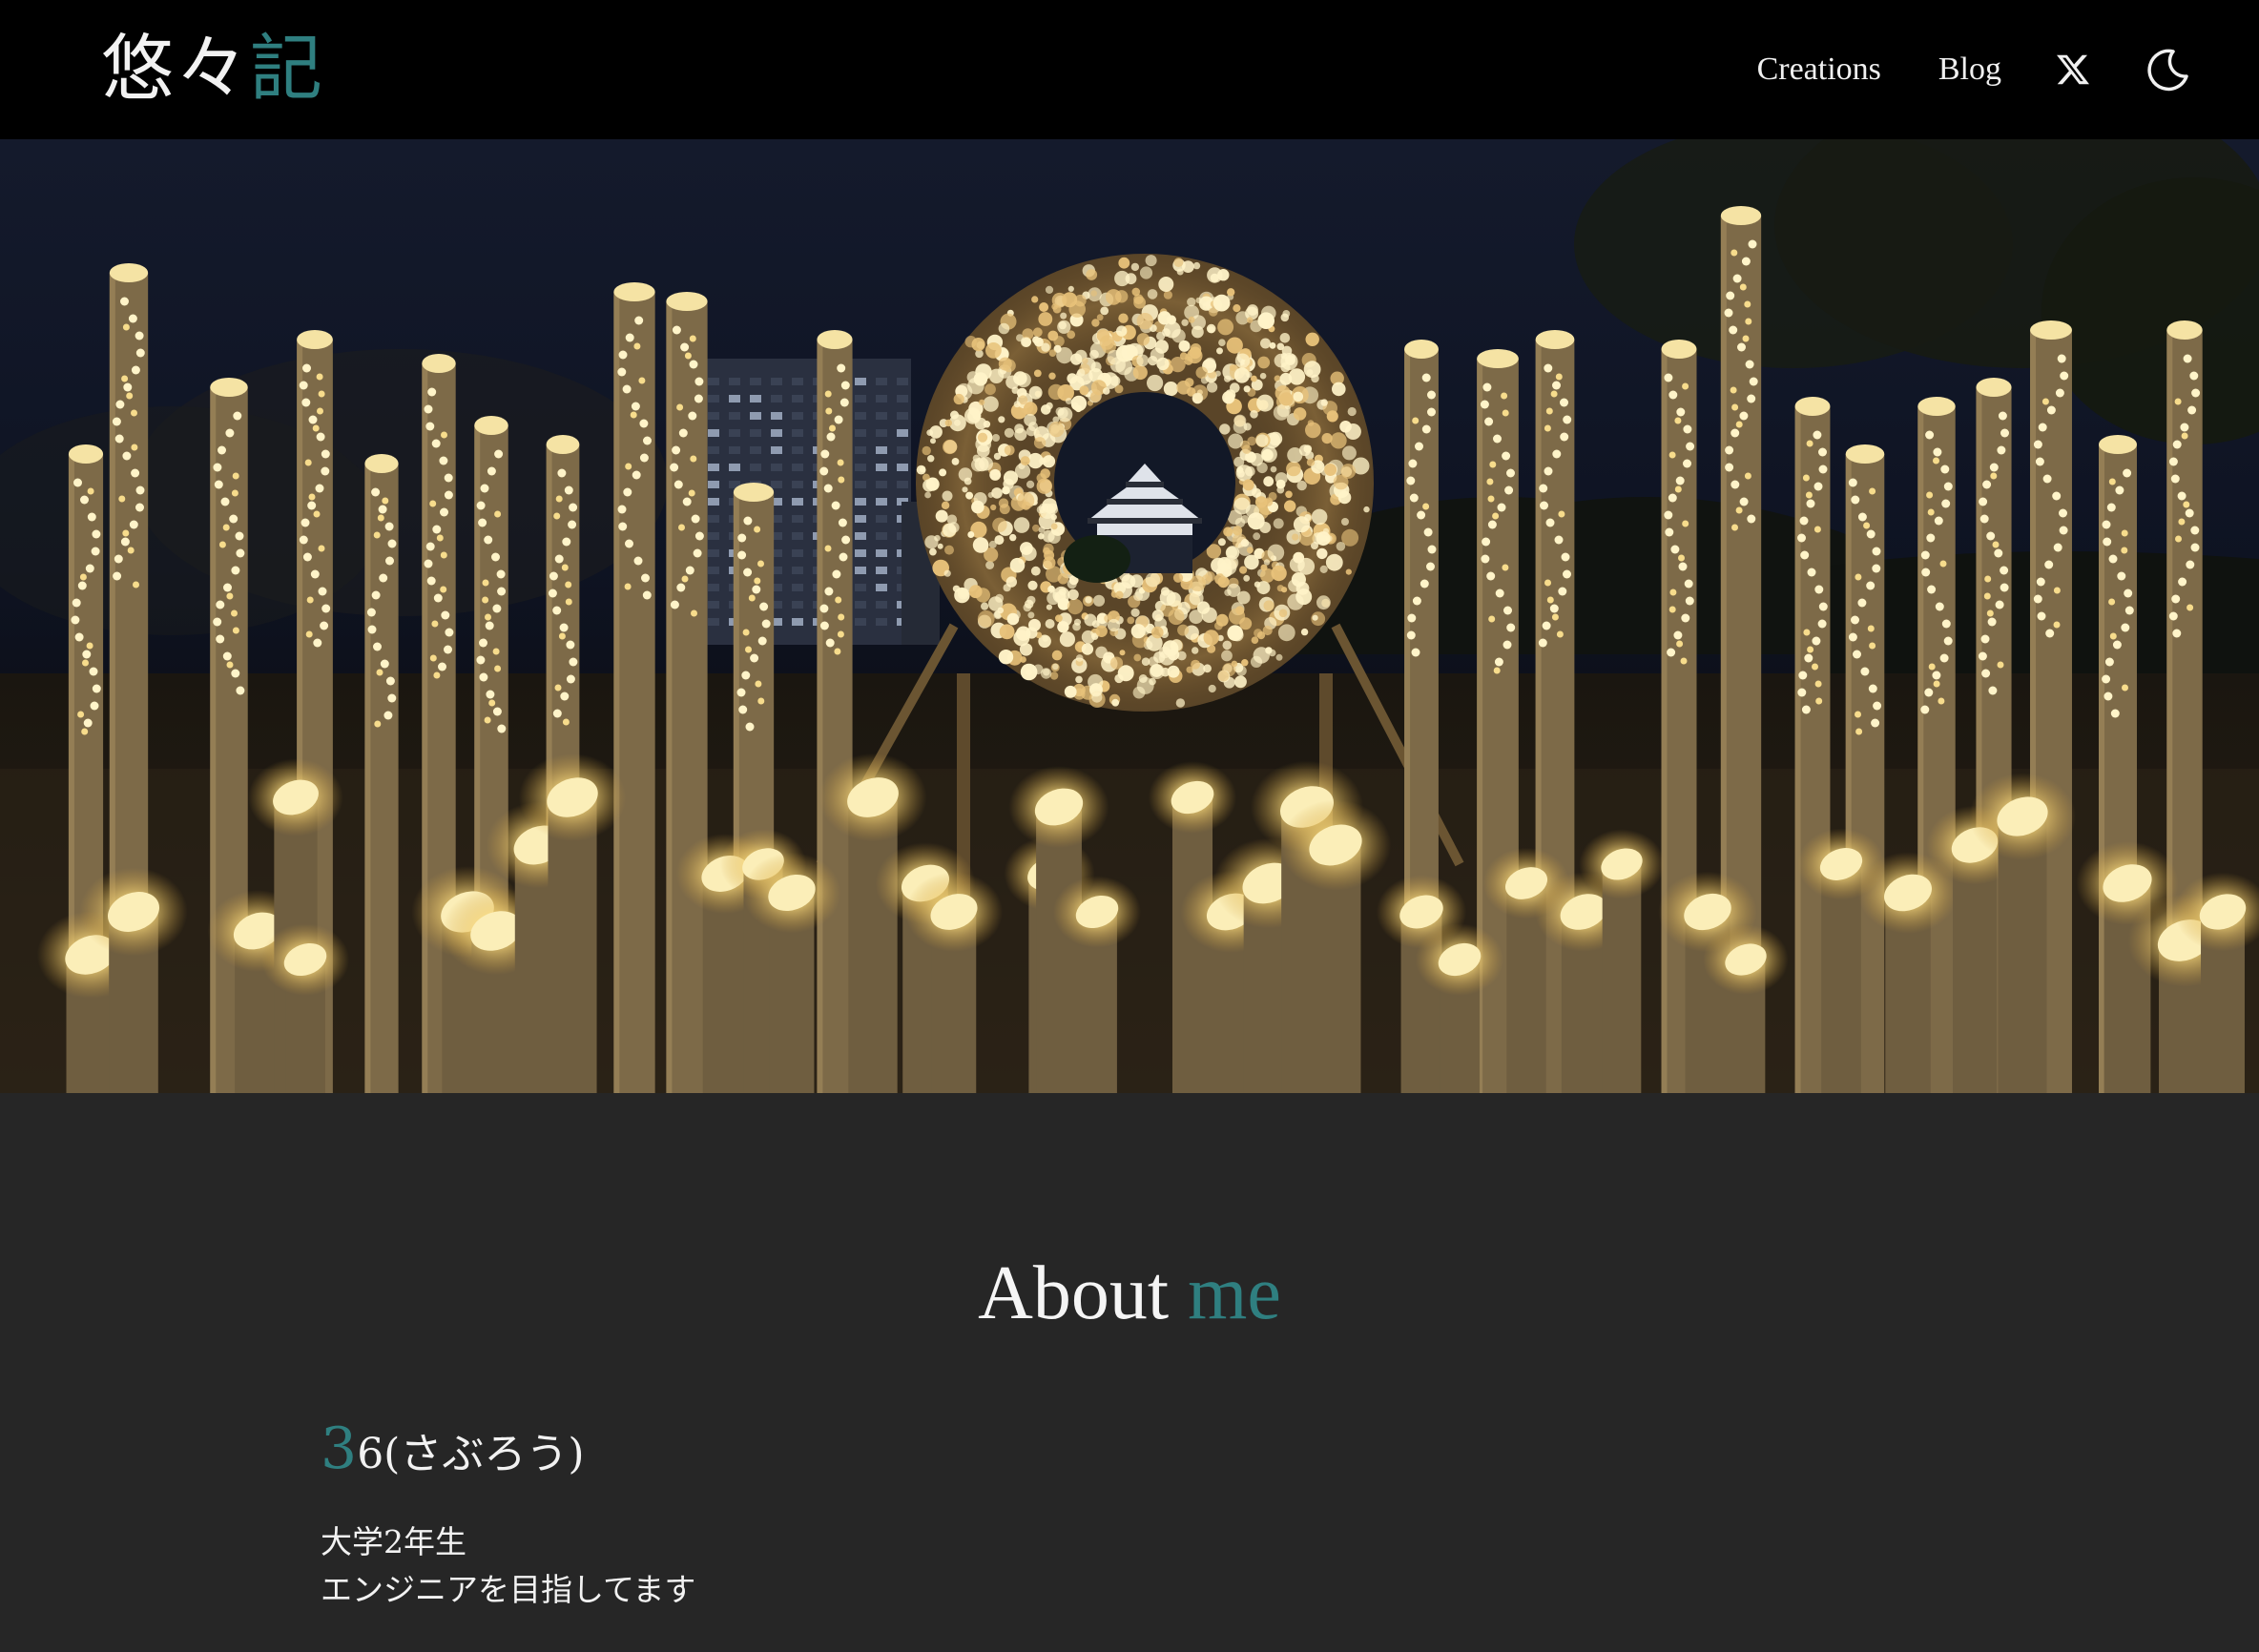  I want to click on moon-icon, so click(2168, 69).